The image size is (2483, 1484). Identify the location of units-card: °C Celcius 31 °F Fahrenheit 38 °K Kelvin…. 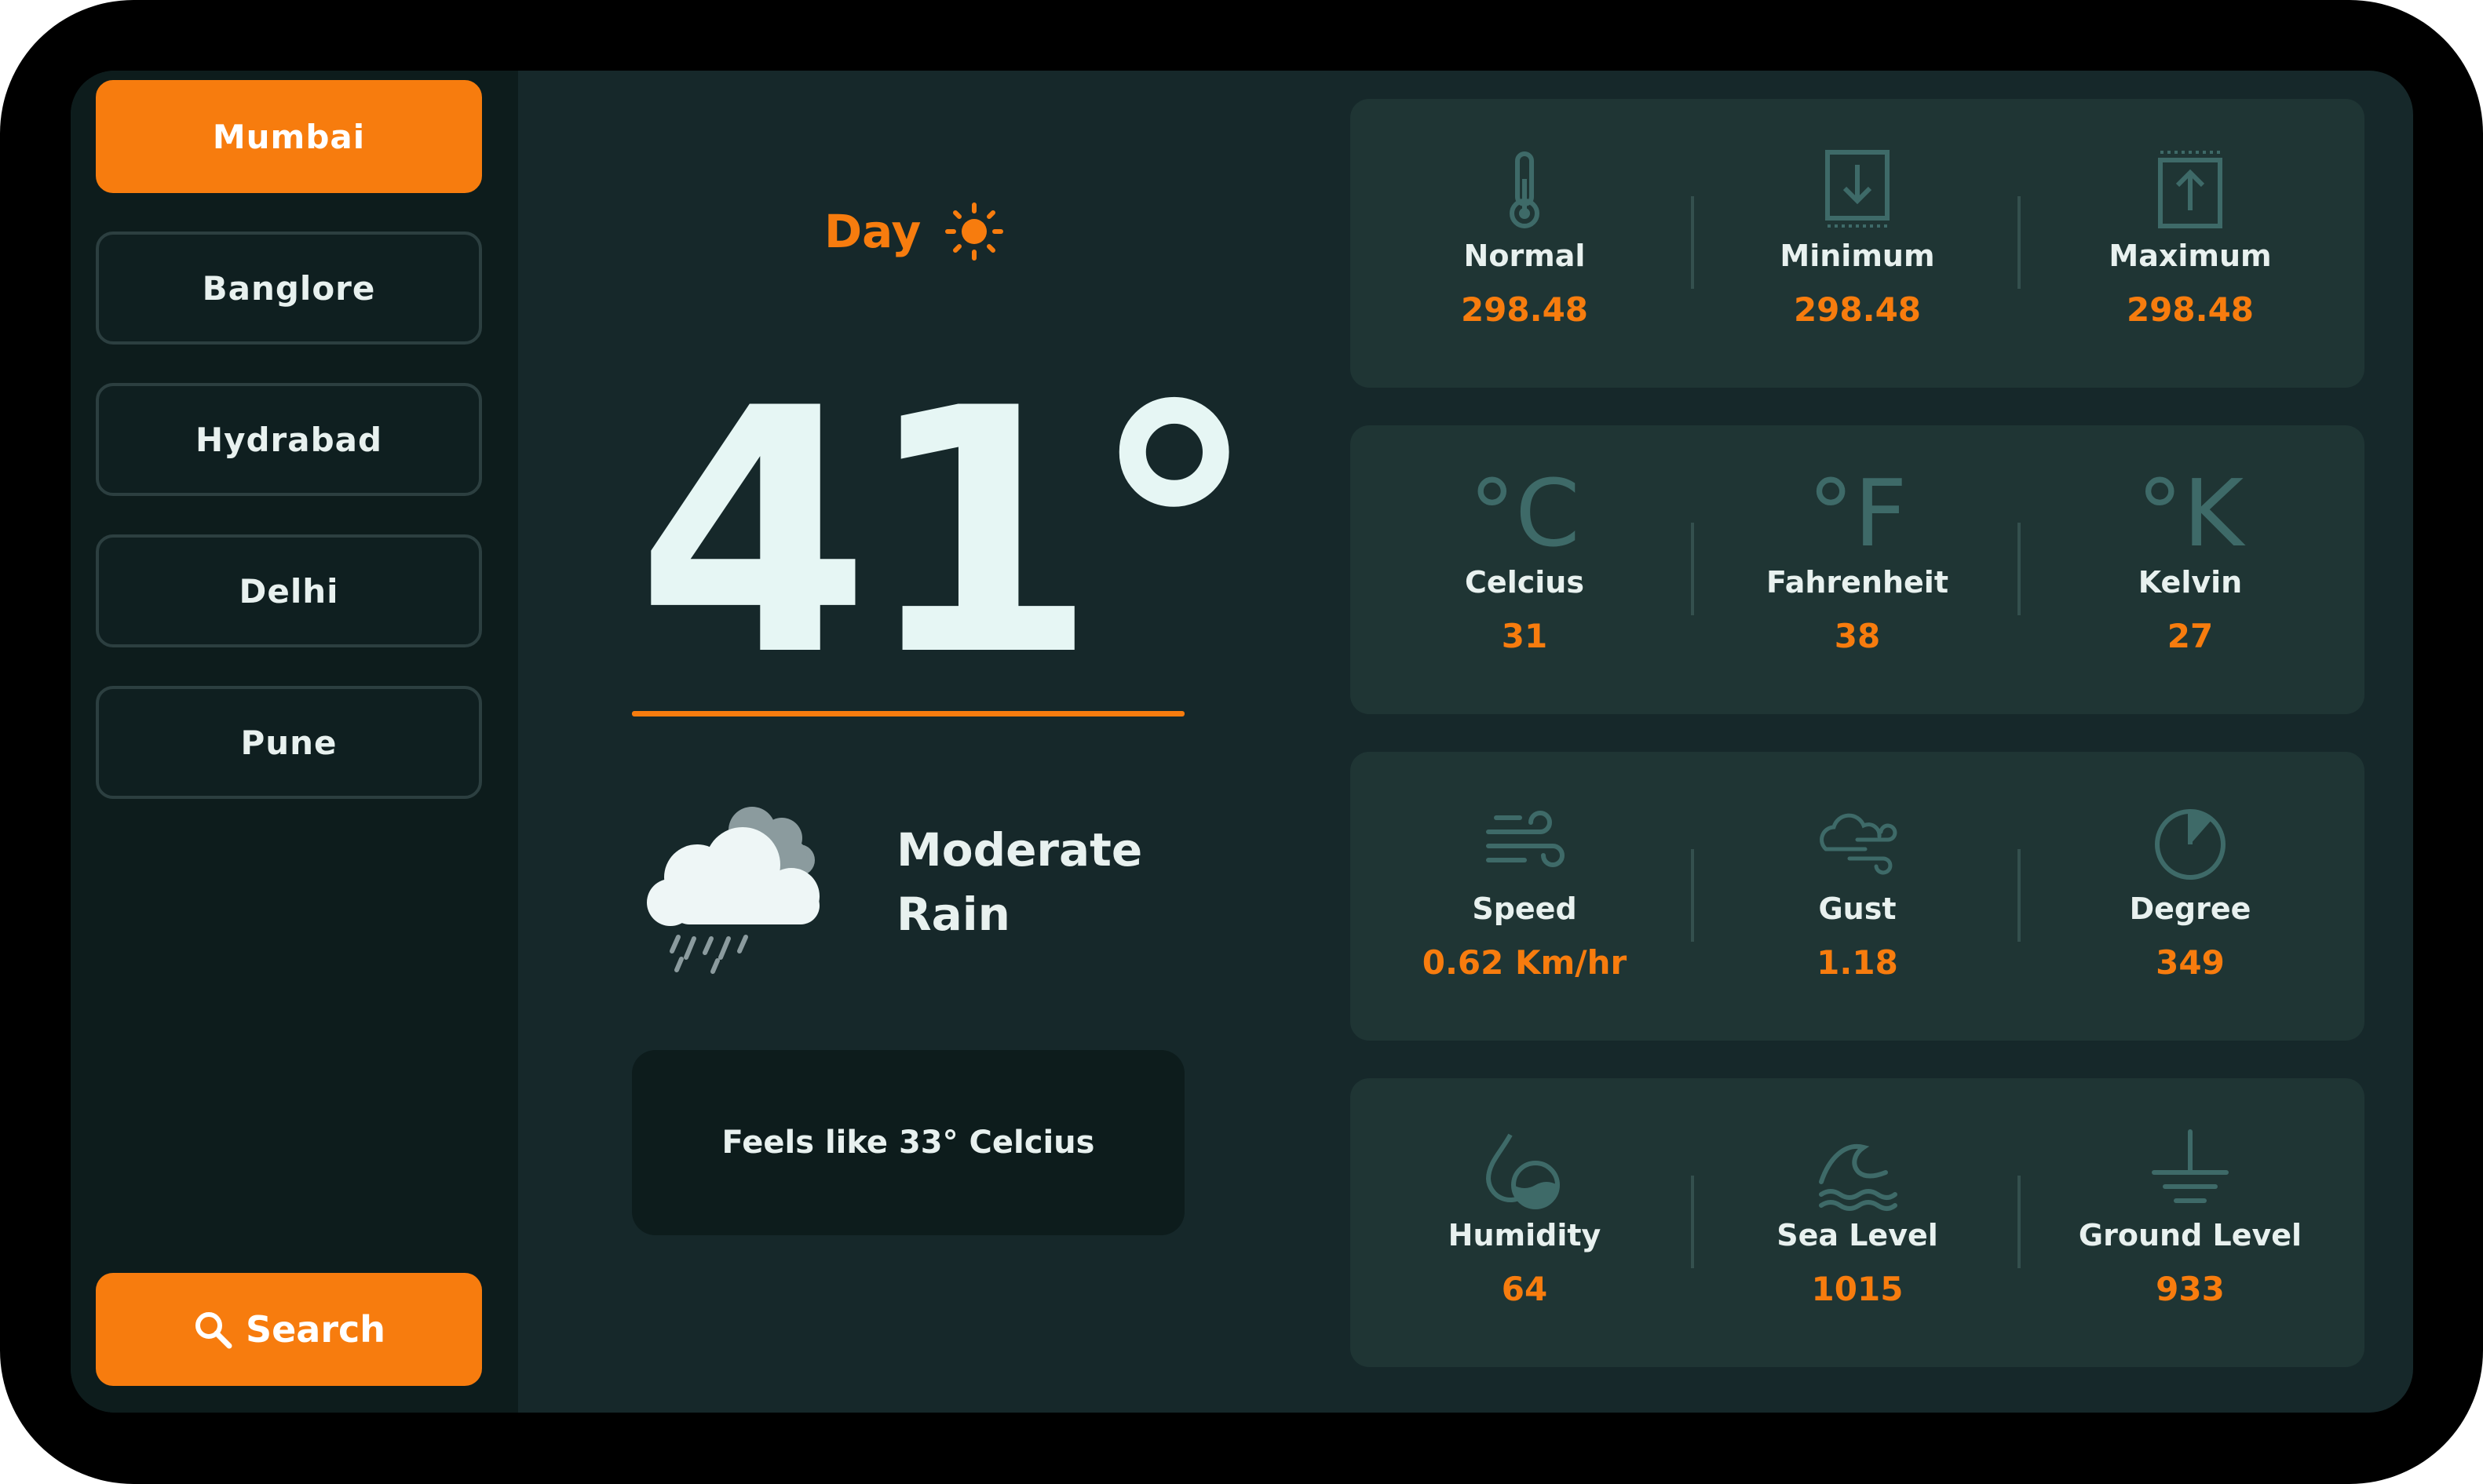
(1857, 569).